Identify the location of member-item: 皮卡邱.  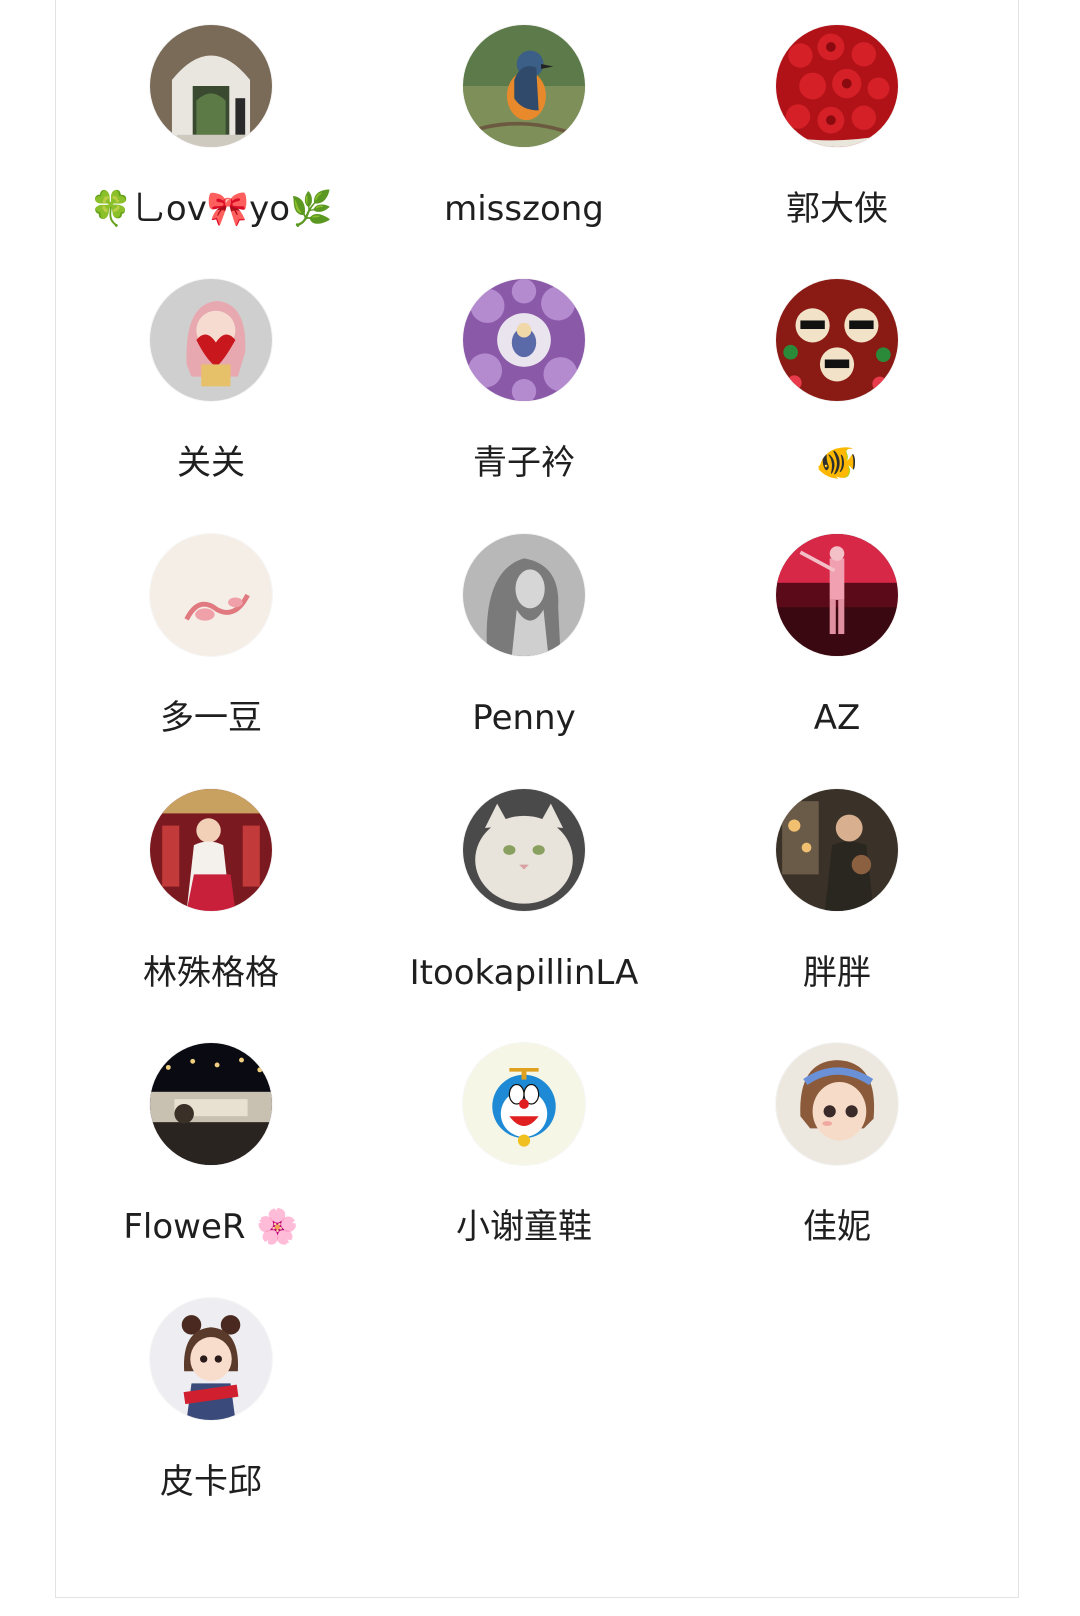
(211, 1413).